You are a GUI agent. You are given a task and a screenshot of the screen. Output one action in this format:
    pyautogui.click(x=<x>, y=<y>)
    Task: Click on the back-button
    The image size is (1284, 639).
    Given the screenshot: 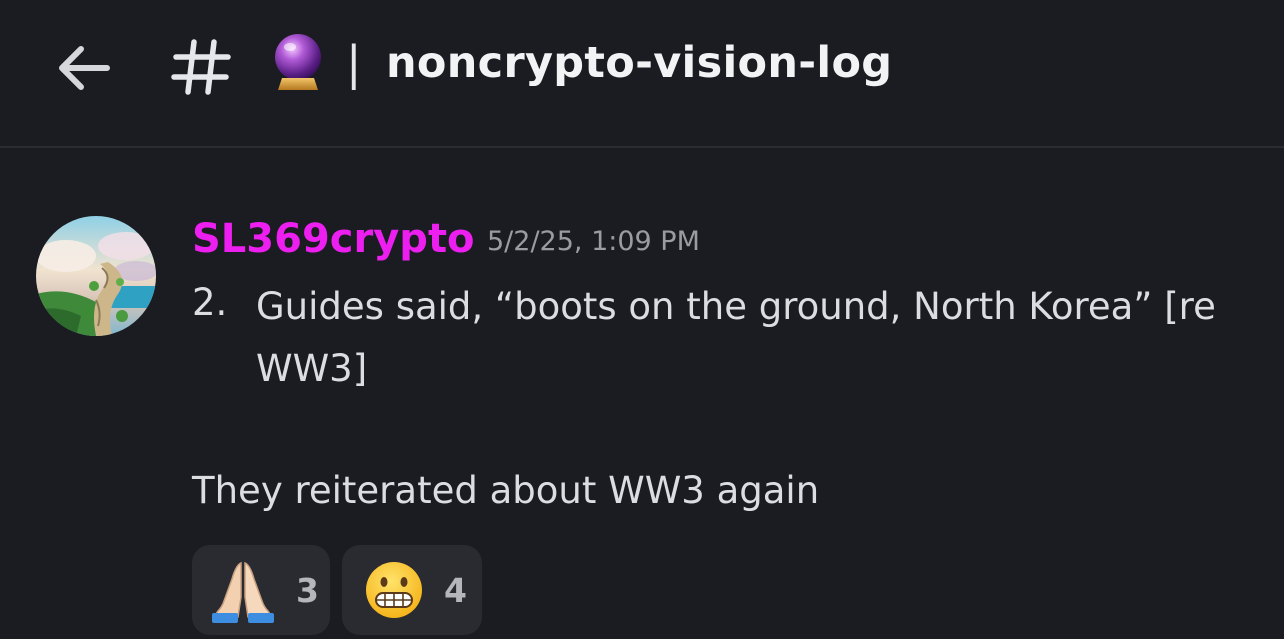 What is the action you would take?
    pyautogui.click(x=84, y=68)
    